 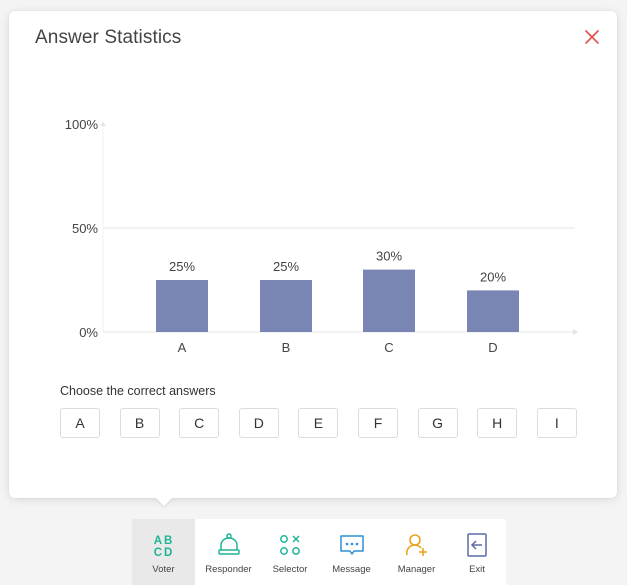 What do you see at coordinates (575, 332) in the screenshot?
I see `x-axis-arrow-icon` at bounding box center [575, 332].